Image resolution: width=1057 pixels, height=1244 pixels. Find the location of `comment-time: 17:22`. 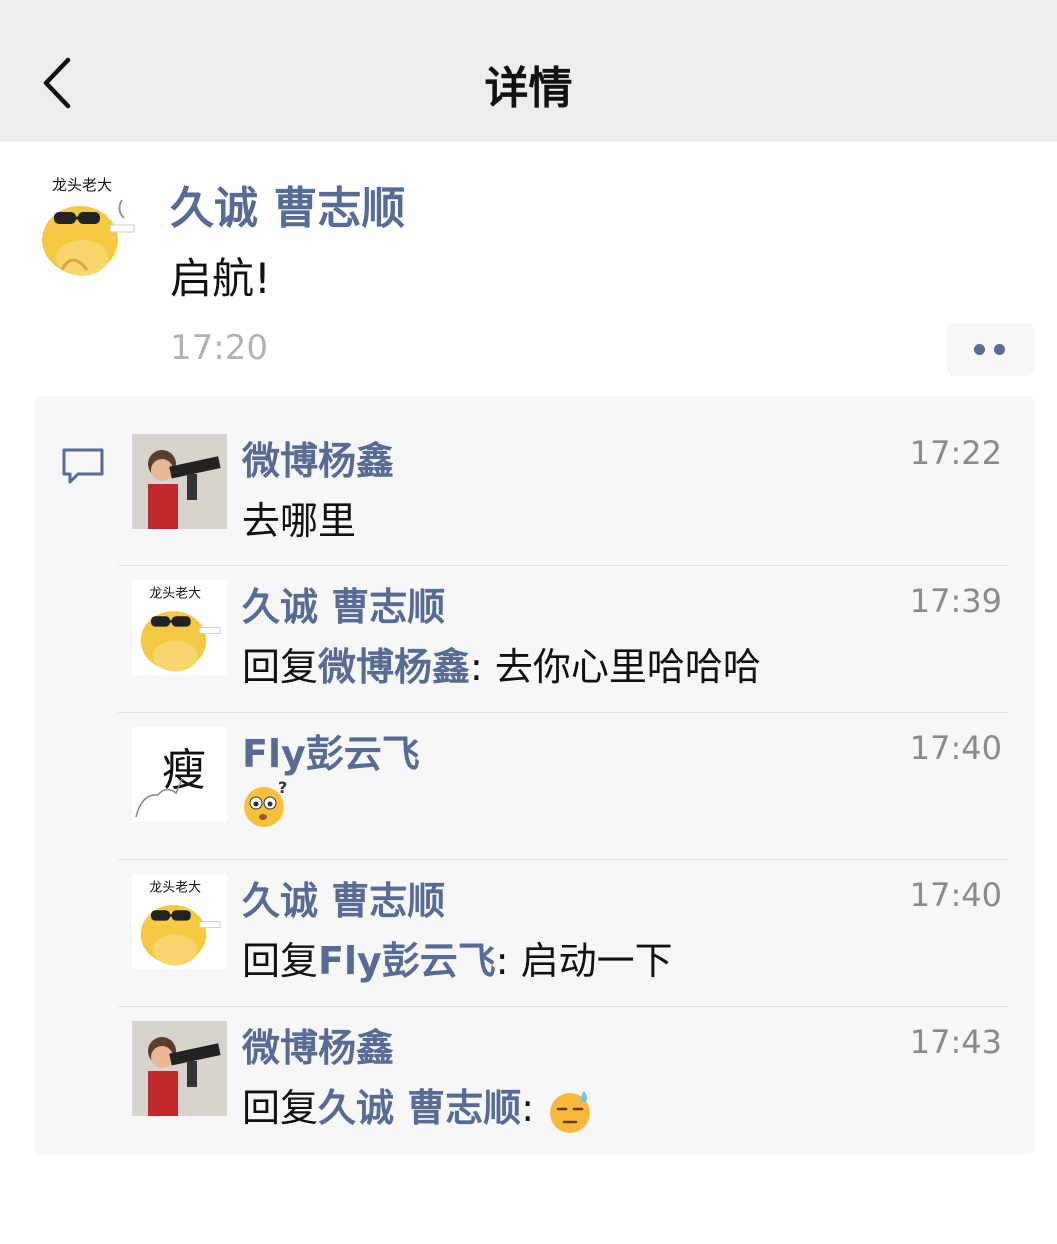

comment-time: 17:22 is located at coordinates (955, 453).